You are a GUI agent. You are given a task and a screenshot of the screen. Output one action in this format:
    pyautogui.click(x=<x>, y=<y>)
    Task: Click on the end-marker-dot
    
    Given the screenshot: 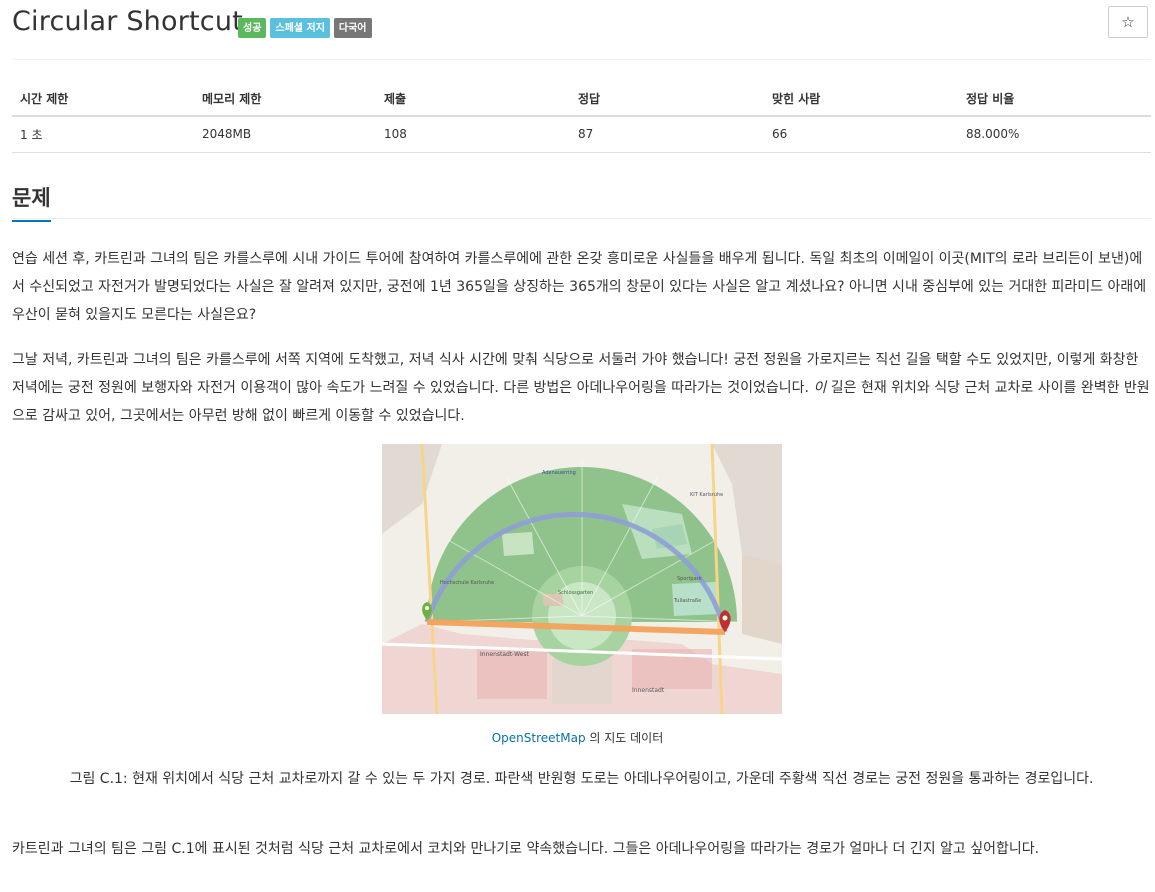 What is the action you would take?
    pyautogui.click(x=725, y=618)
    